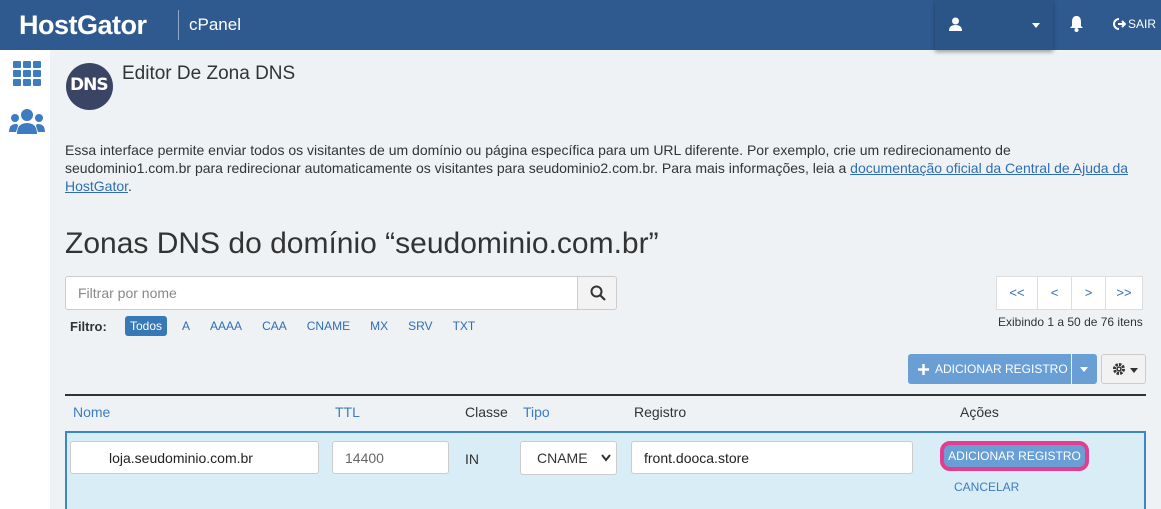 The height and width of the screenshot is (509, 1161). What do you see at coordinates (91, 412) in the screenshot?
I see `col-header-name: Nome` at bounding box center [91, 412].